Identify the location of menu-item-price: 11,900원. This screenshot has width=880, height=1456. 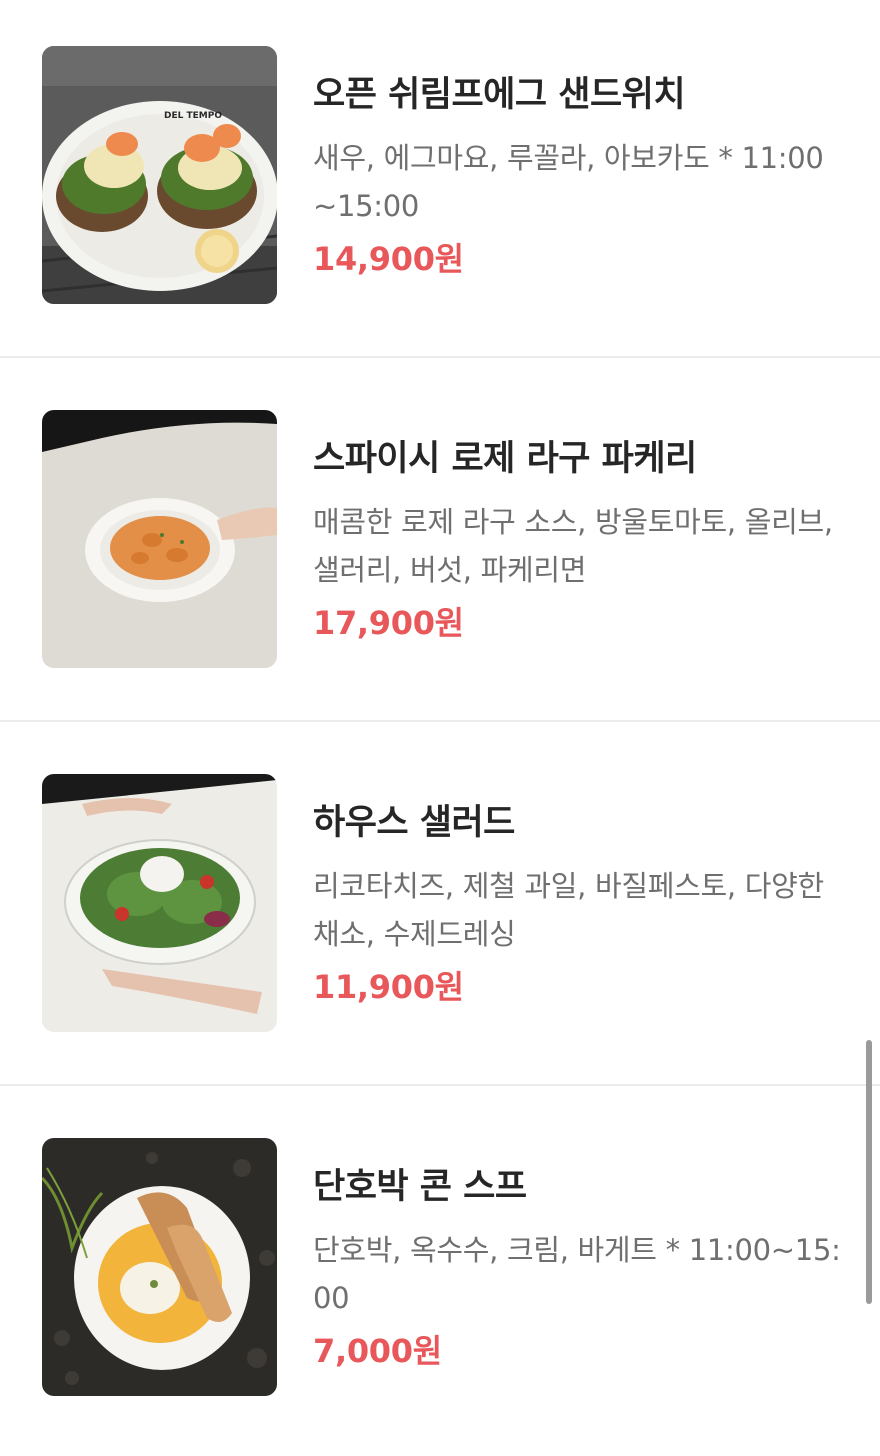
(388, 987).